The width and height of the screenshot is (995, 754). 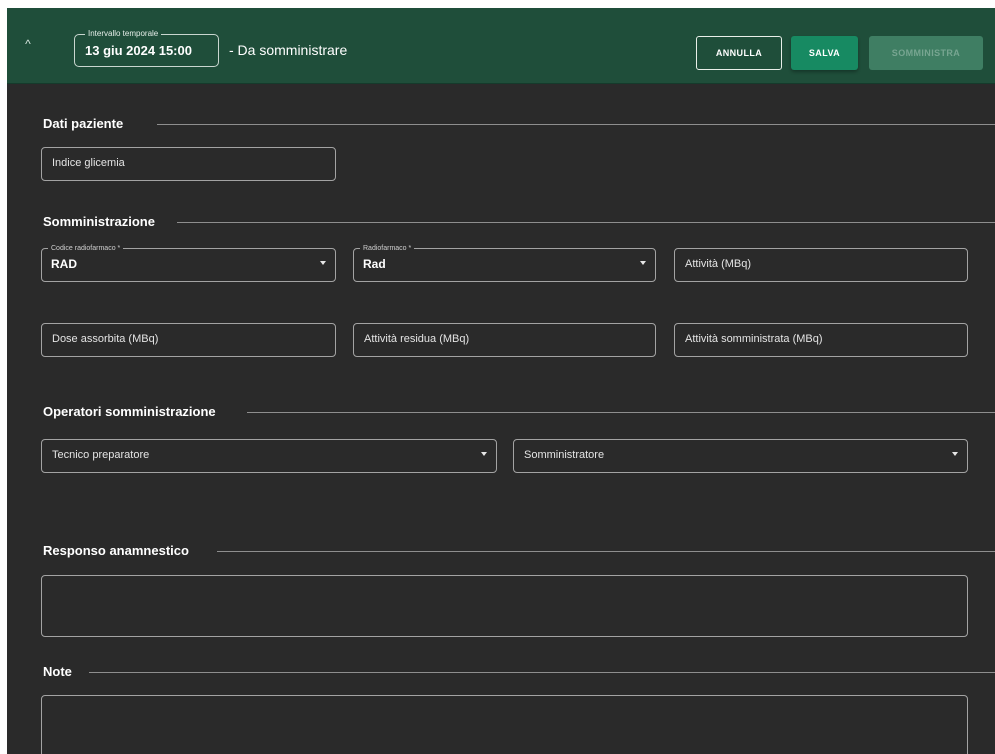 I want to click on save-button: SALVA, so click(x=824, y=53).